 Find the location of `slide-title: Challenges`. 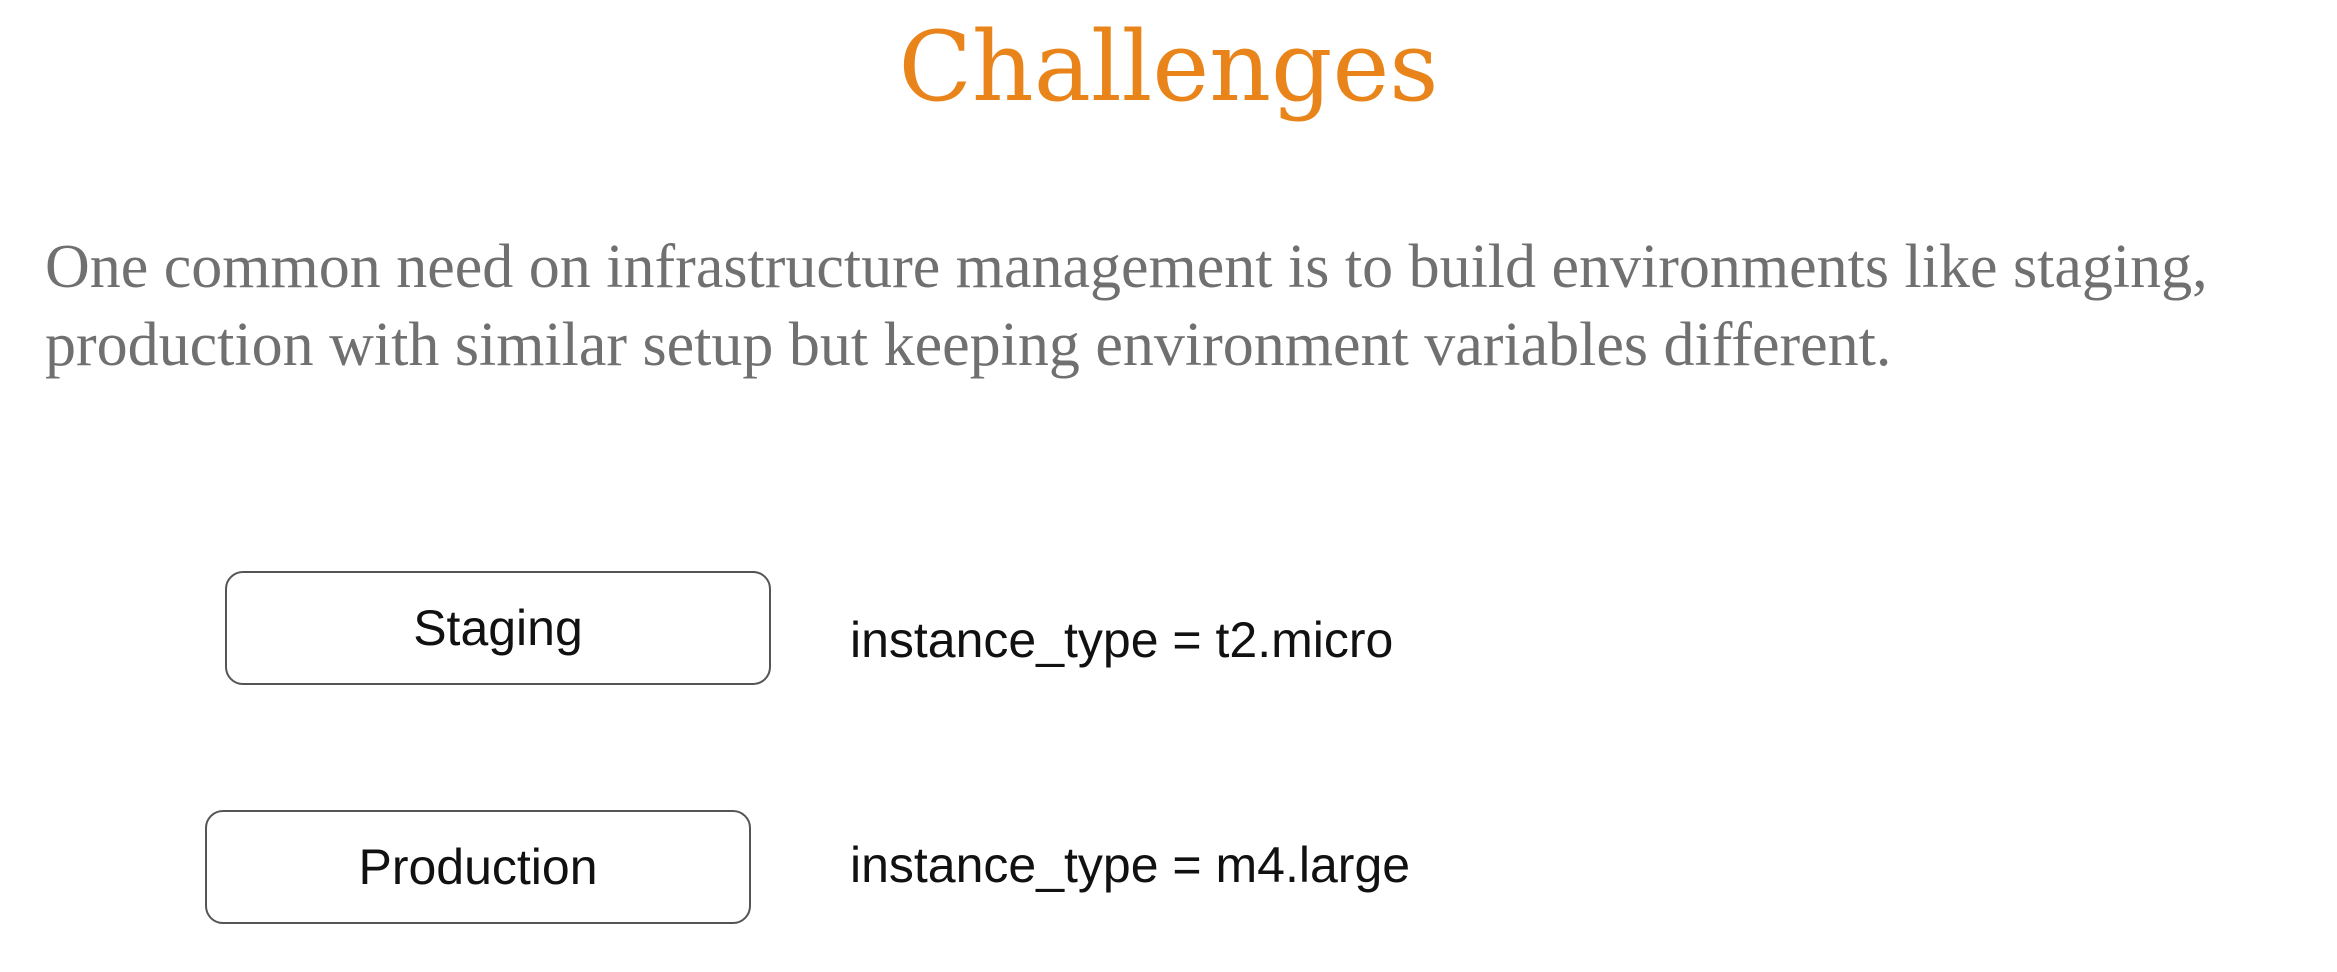

slide-title: Challenges is located at coordinates (1168, 67).